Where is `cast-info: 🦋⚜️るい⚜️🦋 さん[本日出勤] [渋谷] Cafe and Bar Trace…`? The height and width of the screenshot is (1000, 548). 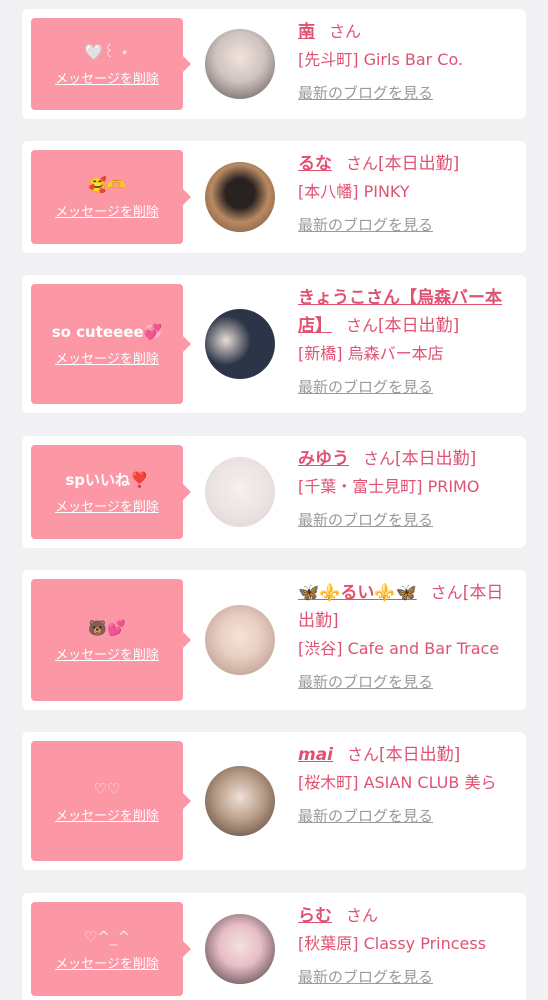 cast-info: 🦋⚜️るい⚜️🦋 さん[本日出勤] [渋谷] Cafe and Bar Trace… is located at coordinates (407, 636).